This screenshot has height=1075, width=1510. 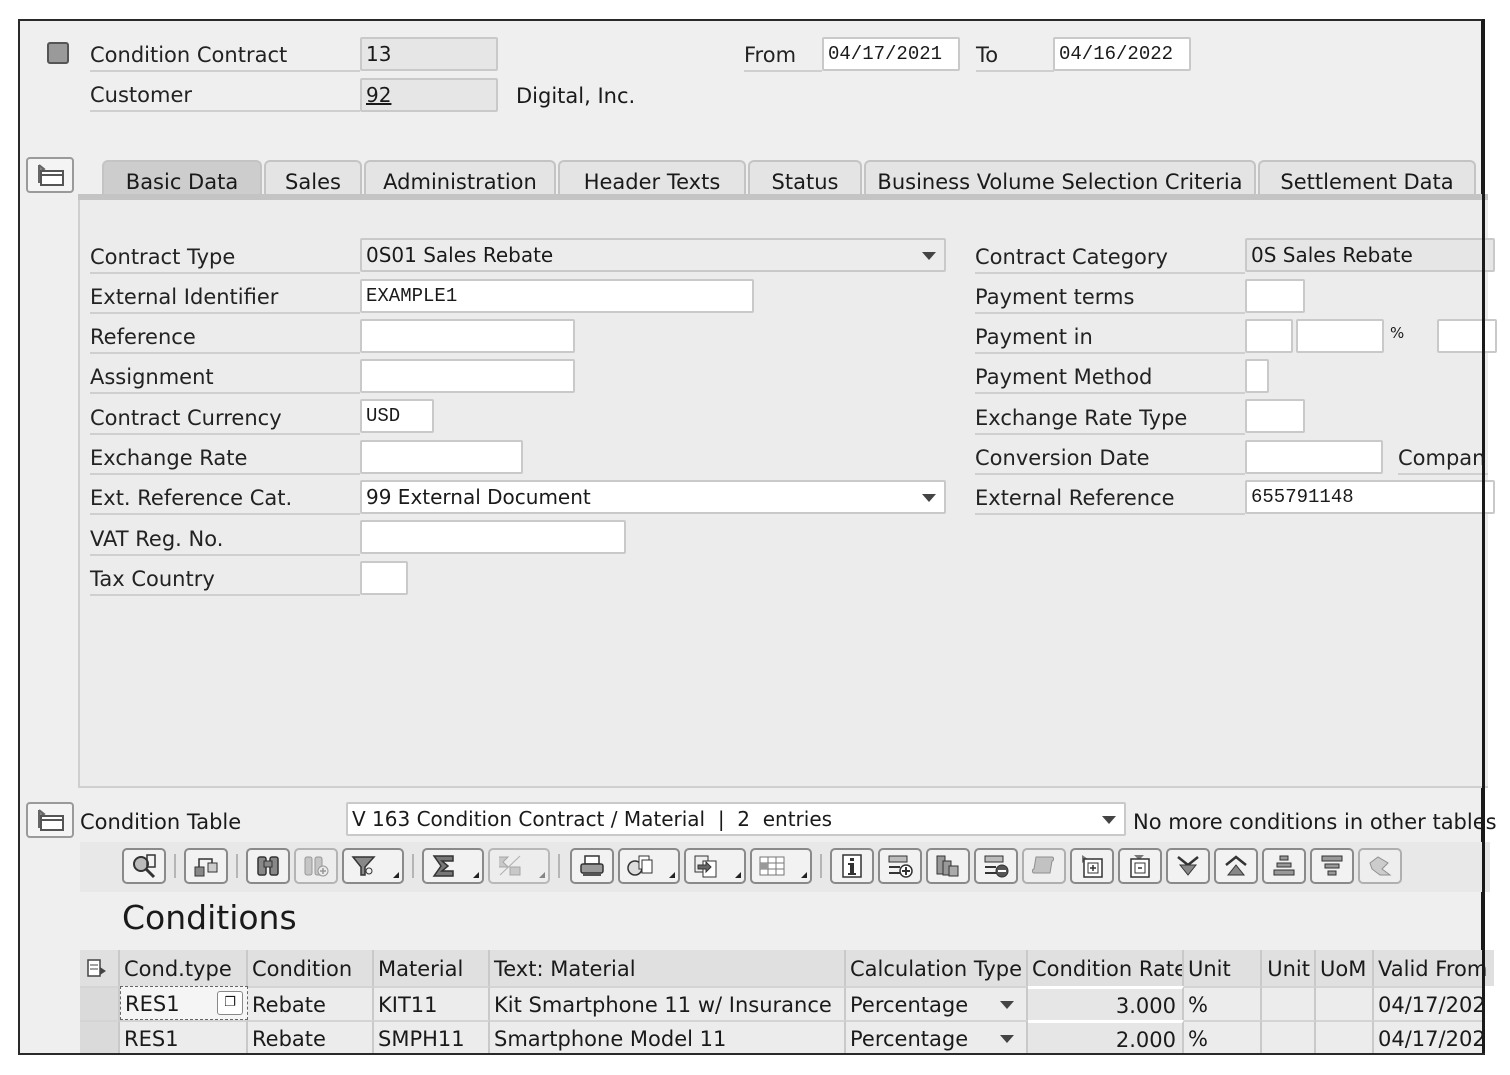 What do you see at coordinates (432, 1037) in the screenshot?
I see `material-cell: SMPH11` at bounding box center [432, 1037].